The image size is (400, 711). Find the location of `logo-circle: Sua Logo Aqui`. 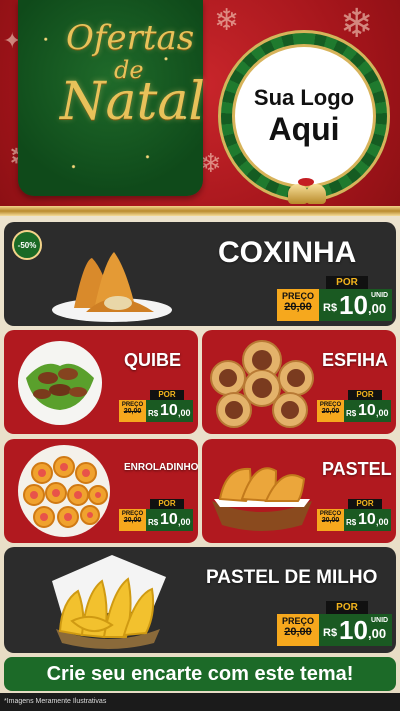

logo-circle: Sua Logo Aqui is located at coordinates (304, 116).